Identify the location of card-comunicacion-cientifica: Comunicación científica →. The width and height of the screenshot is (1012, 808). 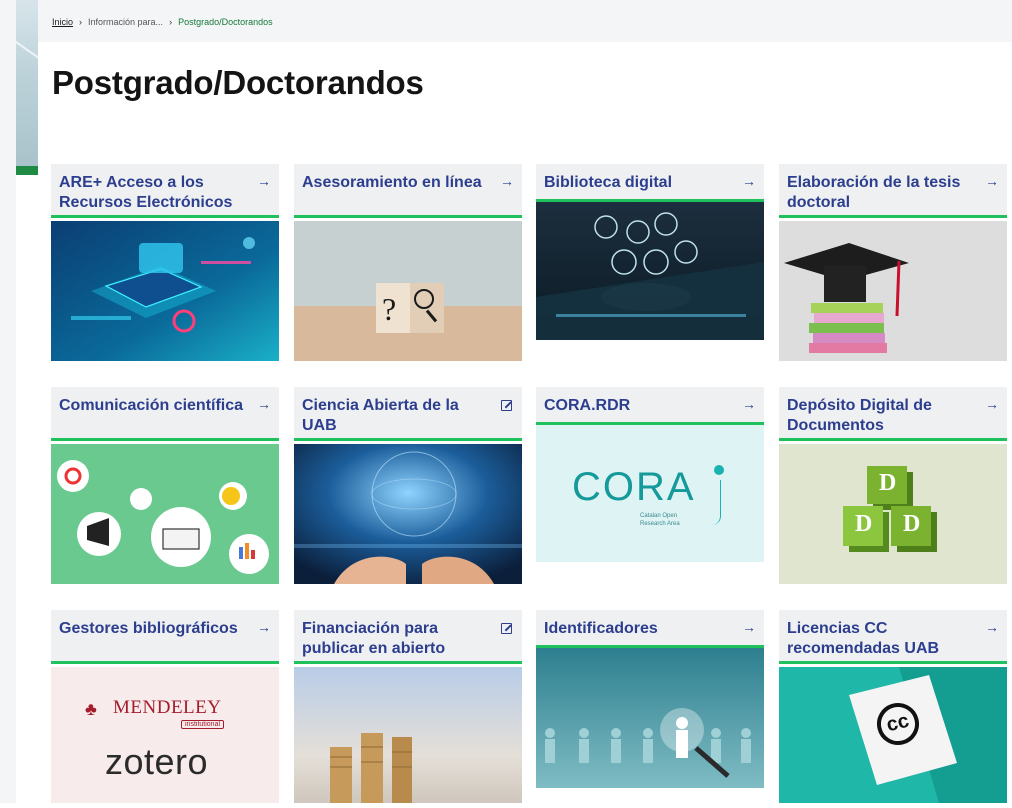
(165, 486).